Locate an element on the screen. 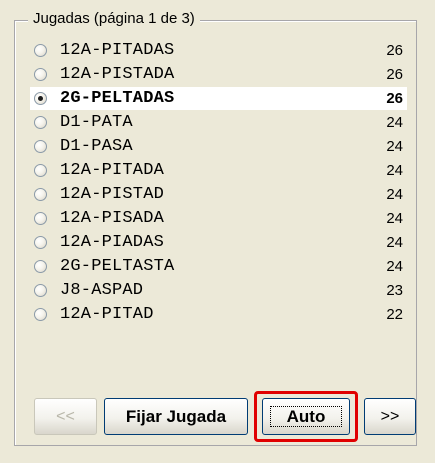 This screenshot has width=435, height=463. play-score: 22 is located at coordinates (394, 314).